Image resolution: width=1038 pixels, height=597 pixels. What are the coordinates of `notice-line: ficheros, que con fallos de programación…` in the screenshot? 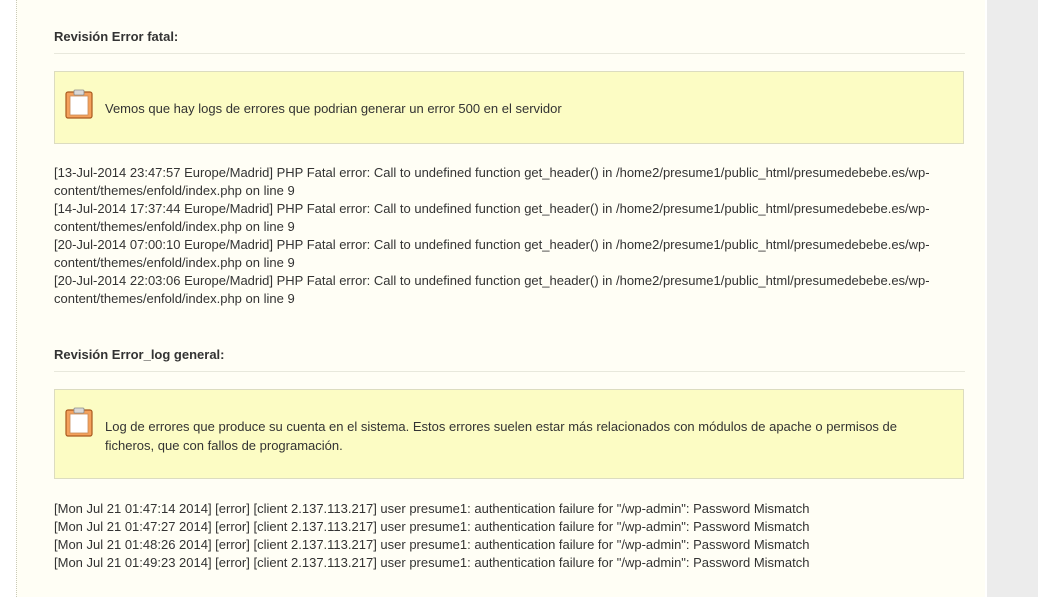 It's located at (224, 445).